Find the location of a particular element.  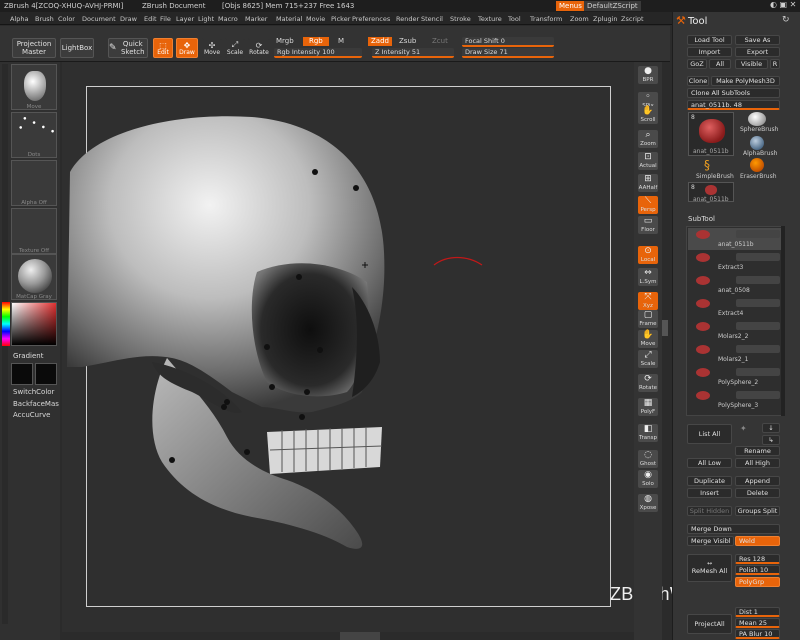

arrow-in-icon: ↳ is located at coordinates (771, 440).